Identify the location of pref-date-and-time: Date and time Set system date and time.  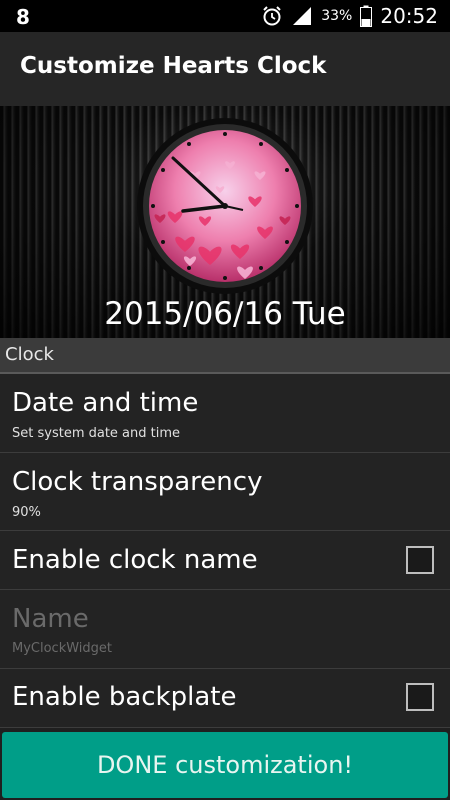
(225, 413).